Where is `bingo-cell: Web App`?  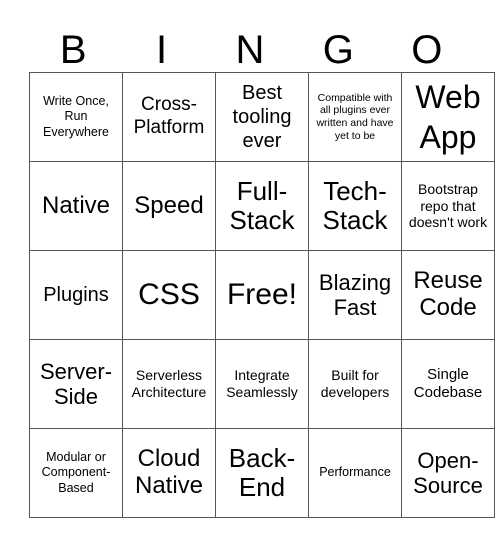 bingo-cell: Web App is located at coordinates (448, 117).